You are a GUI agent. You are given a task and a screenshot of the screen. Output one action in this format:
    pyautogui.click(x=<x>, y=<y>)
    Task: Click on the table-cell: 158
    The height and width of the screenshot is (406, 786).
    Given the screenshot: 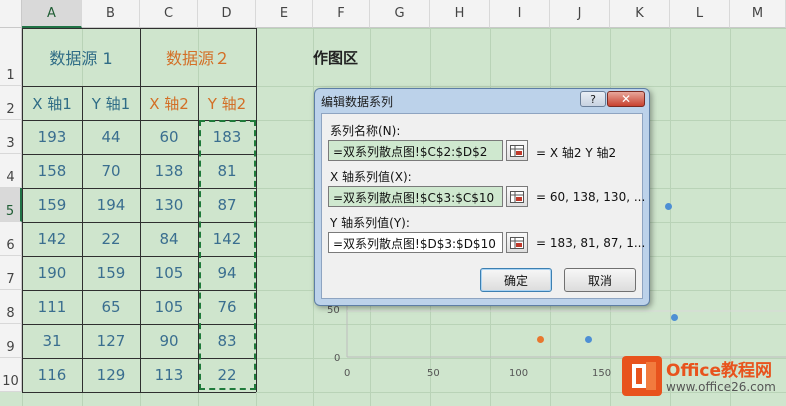 What is the action you would take?
    pyautogui.click(x=52, y=171)
    